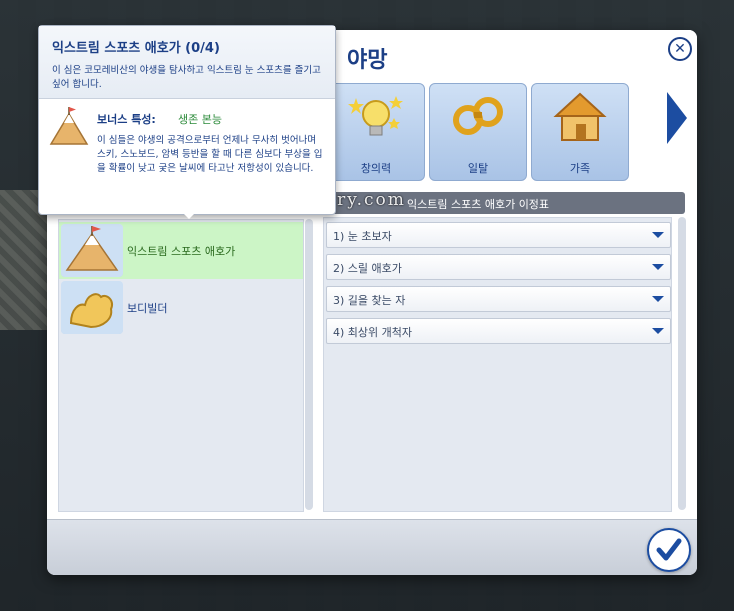 The height and width of the screenshot is (611, 734). What do you see at coordinates (478, 168) in the screenshot?
I see `category-label: 일탈` at bounding box center [478, 168].